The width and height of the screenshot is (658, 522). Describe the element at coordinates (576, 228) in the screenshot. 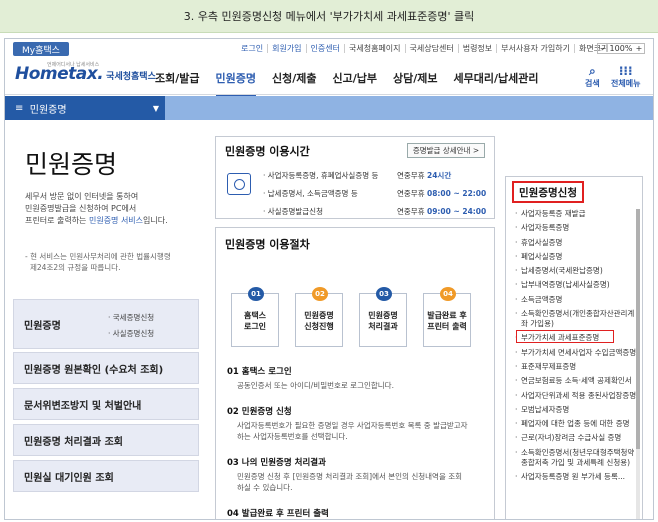

I see `cert-item: 사업자등록증명` at that location.